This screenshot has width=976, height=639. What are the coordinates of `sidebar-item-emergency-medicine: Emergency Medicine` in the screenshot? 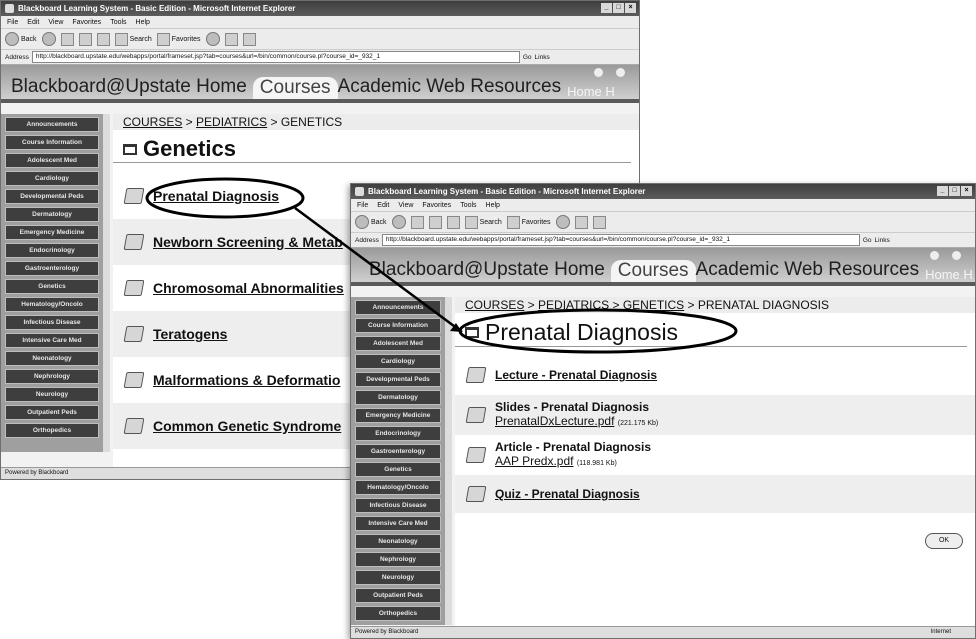 It's located at (52, 232).